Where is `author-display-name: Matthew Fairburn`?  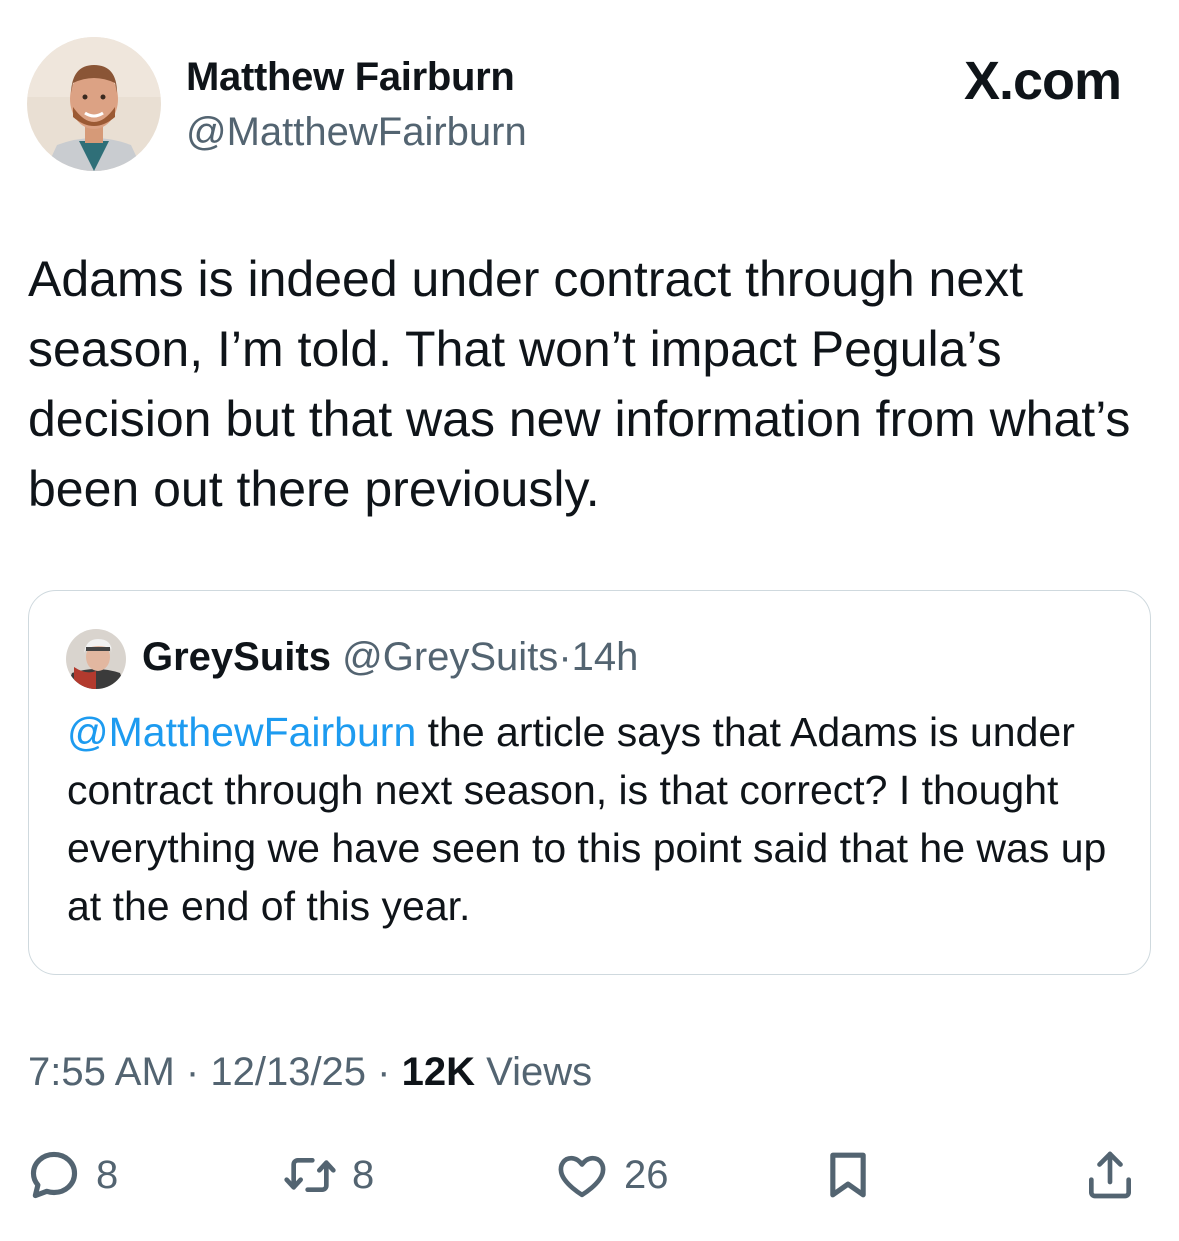
author-display-name: Matthew Fairburn is located at coordinates (350, 77).